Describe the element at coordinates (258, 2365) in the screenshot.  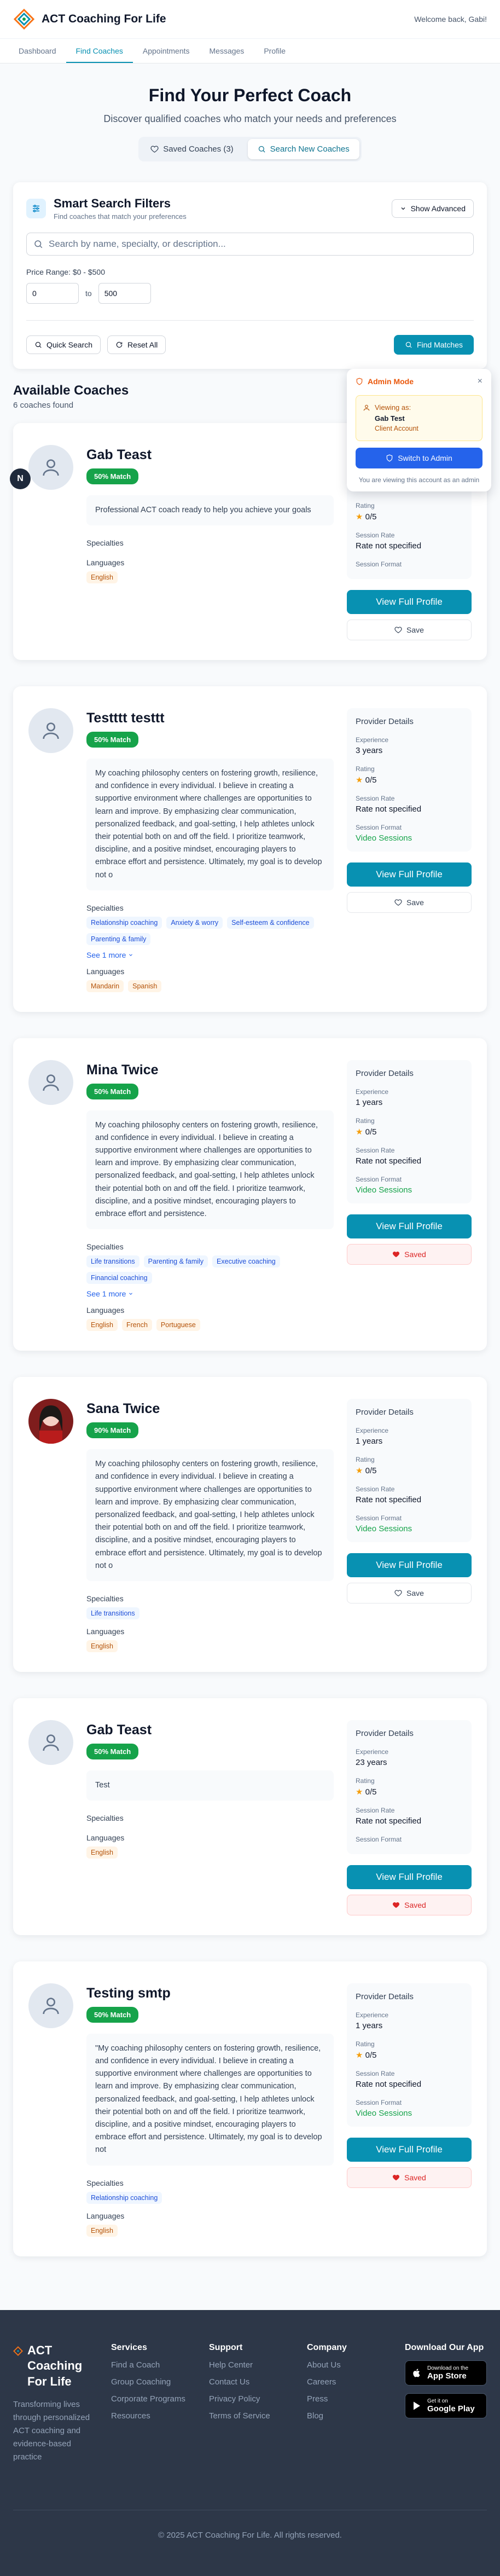
I see `footer-link: Help Center` at that location.